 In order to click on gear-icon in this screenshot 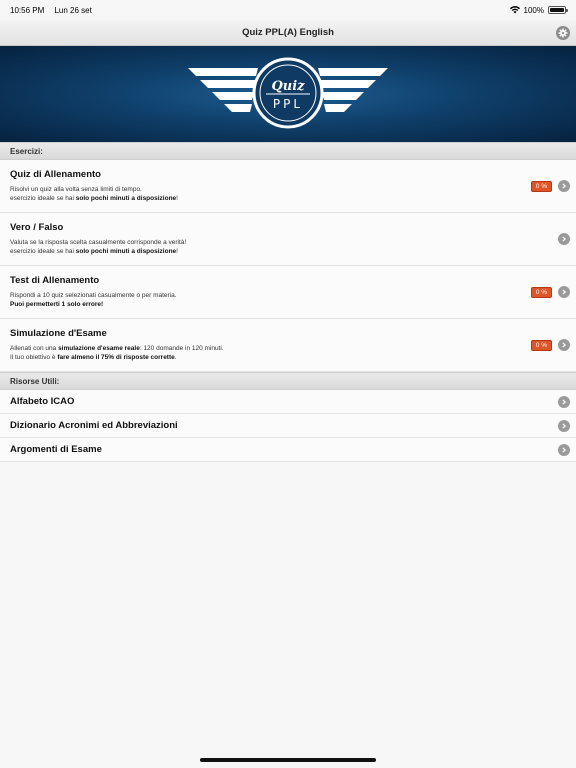, I will do `click(563, 33)`.